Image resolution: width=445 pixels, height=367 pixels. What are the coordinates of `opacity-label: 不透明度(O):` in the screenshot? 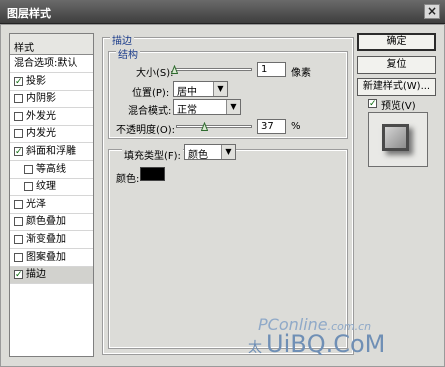 It's located at (146, 130).